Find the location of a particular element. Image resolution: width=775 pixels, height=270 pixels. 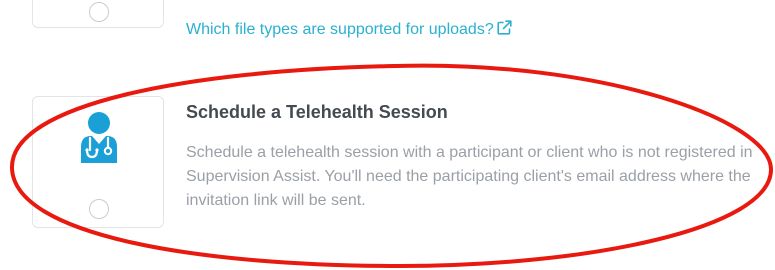

telehealth-option-radio is located at coordinates (99, 209).